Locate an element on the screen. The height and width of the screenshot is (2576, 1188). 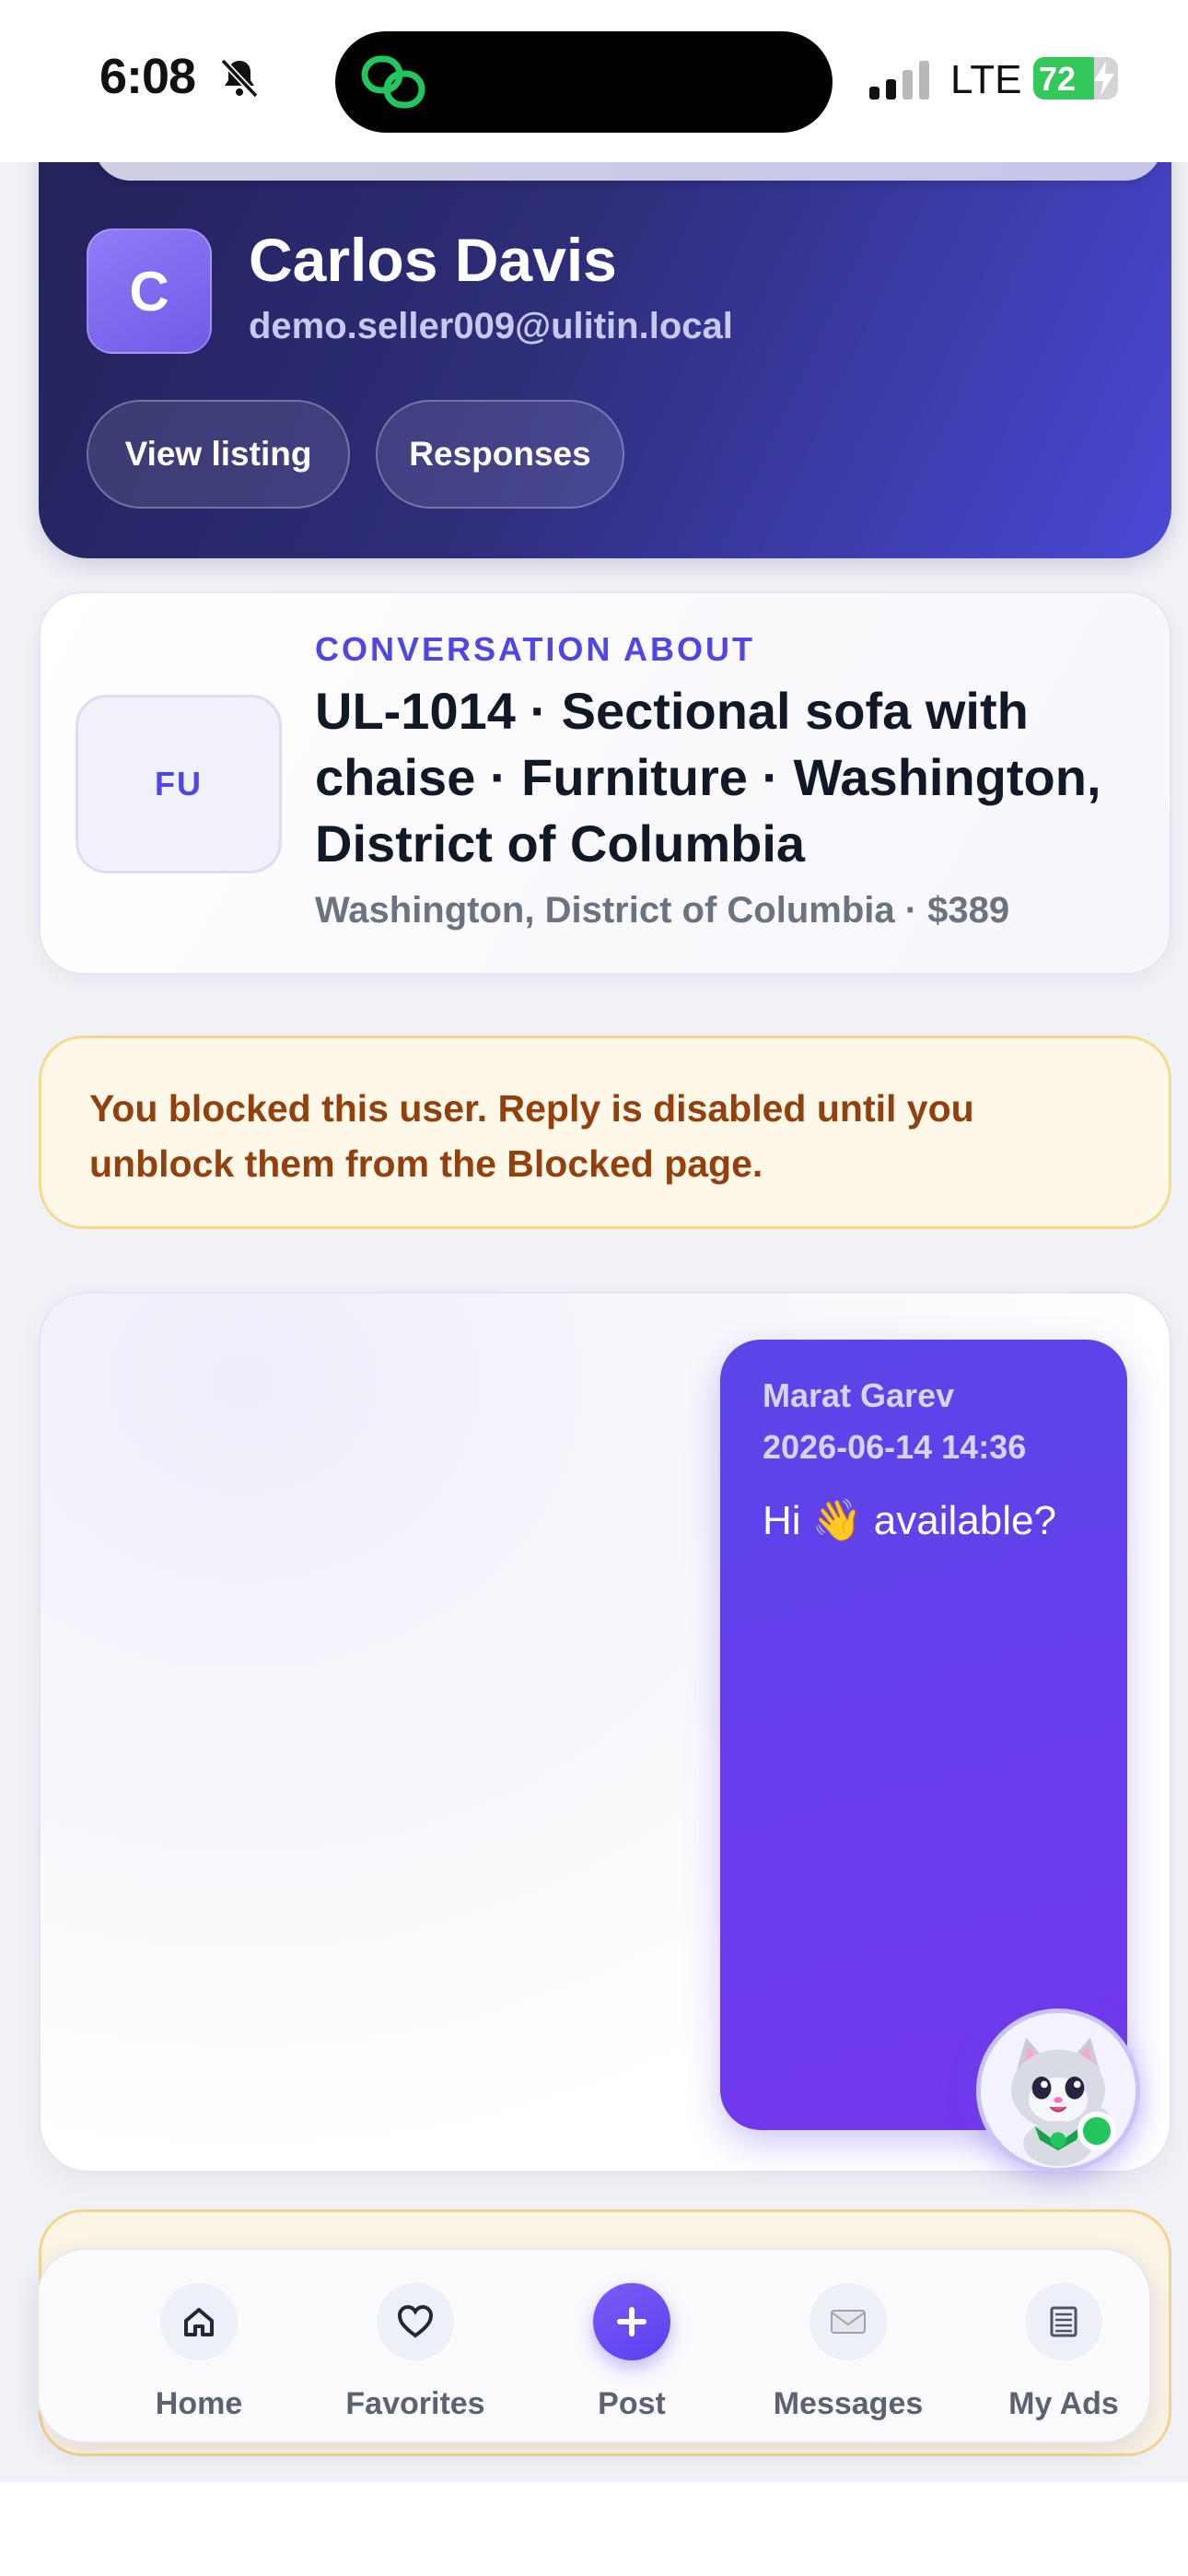
list-icon is located at coordinates (1063, 2321).